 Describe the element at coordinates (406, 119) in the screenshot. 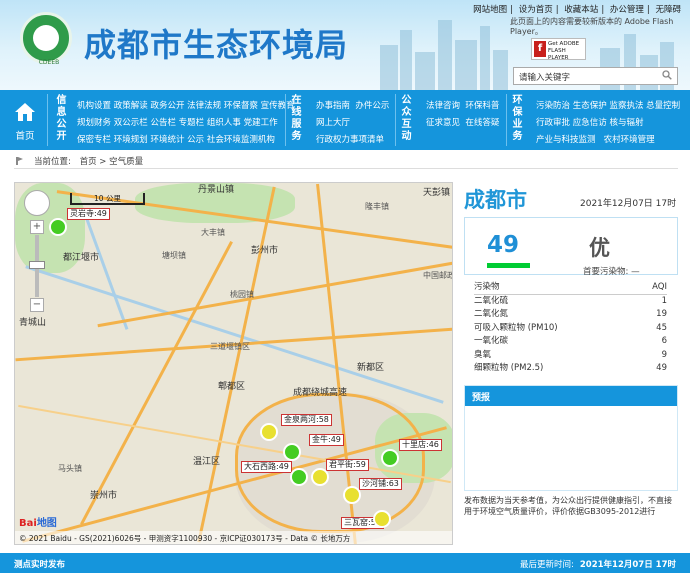

I see `nav-group-interaction: 公众互动` at that location.